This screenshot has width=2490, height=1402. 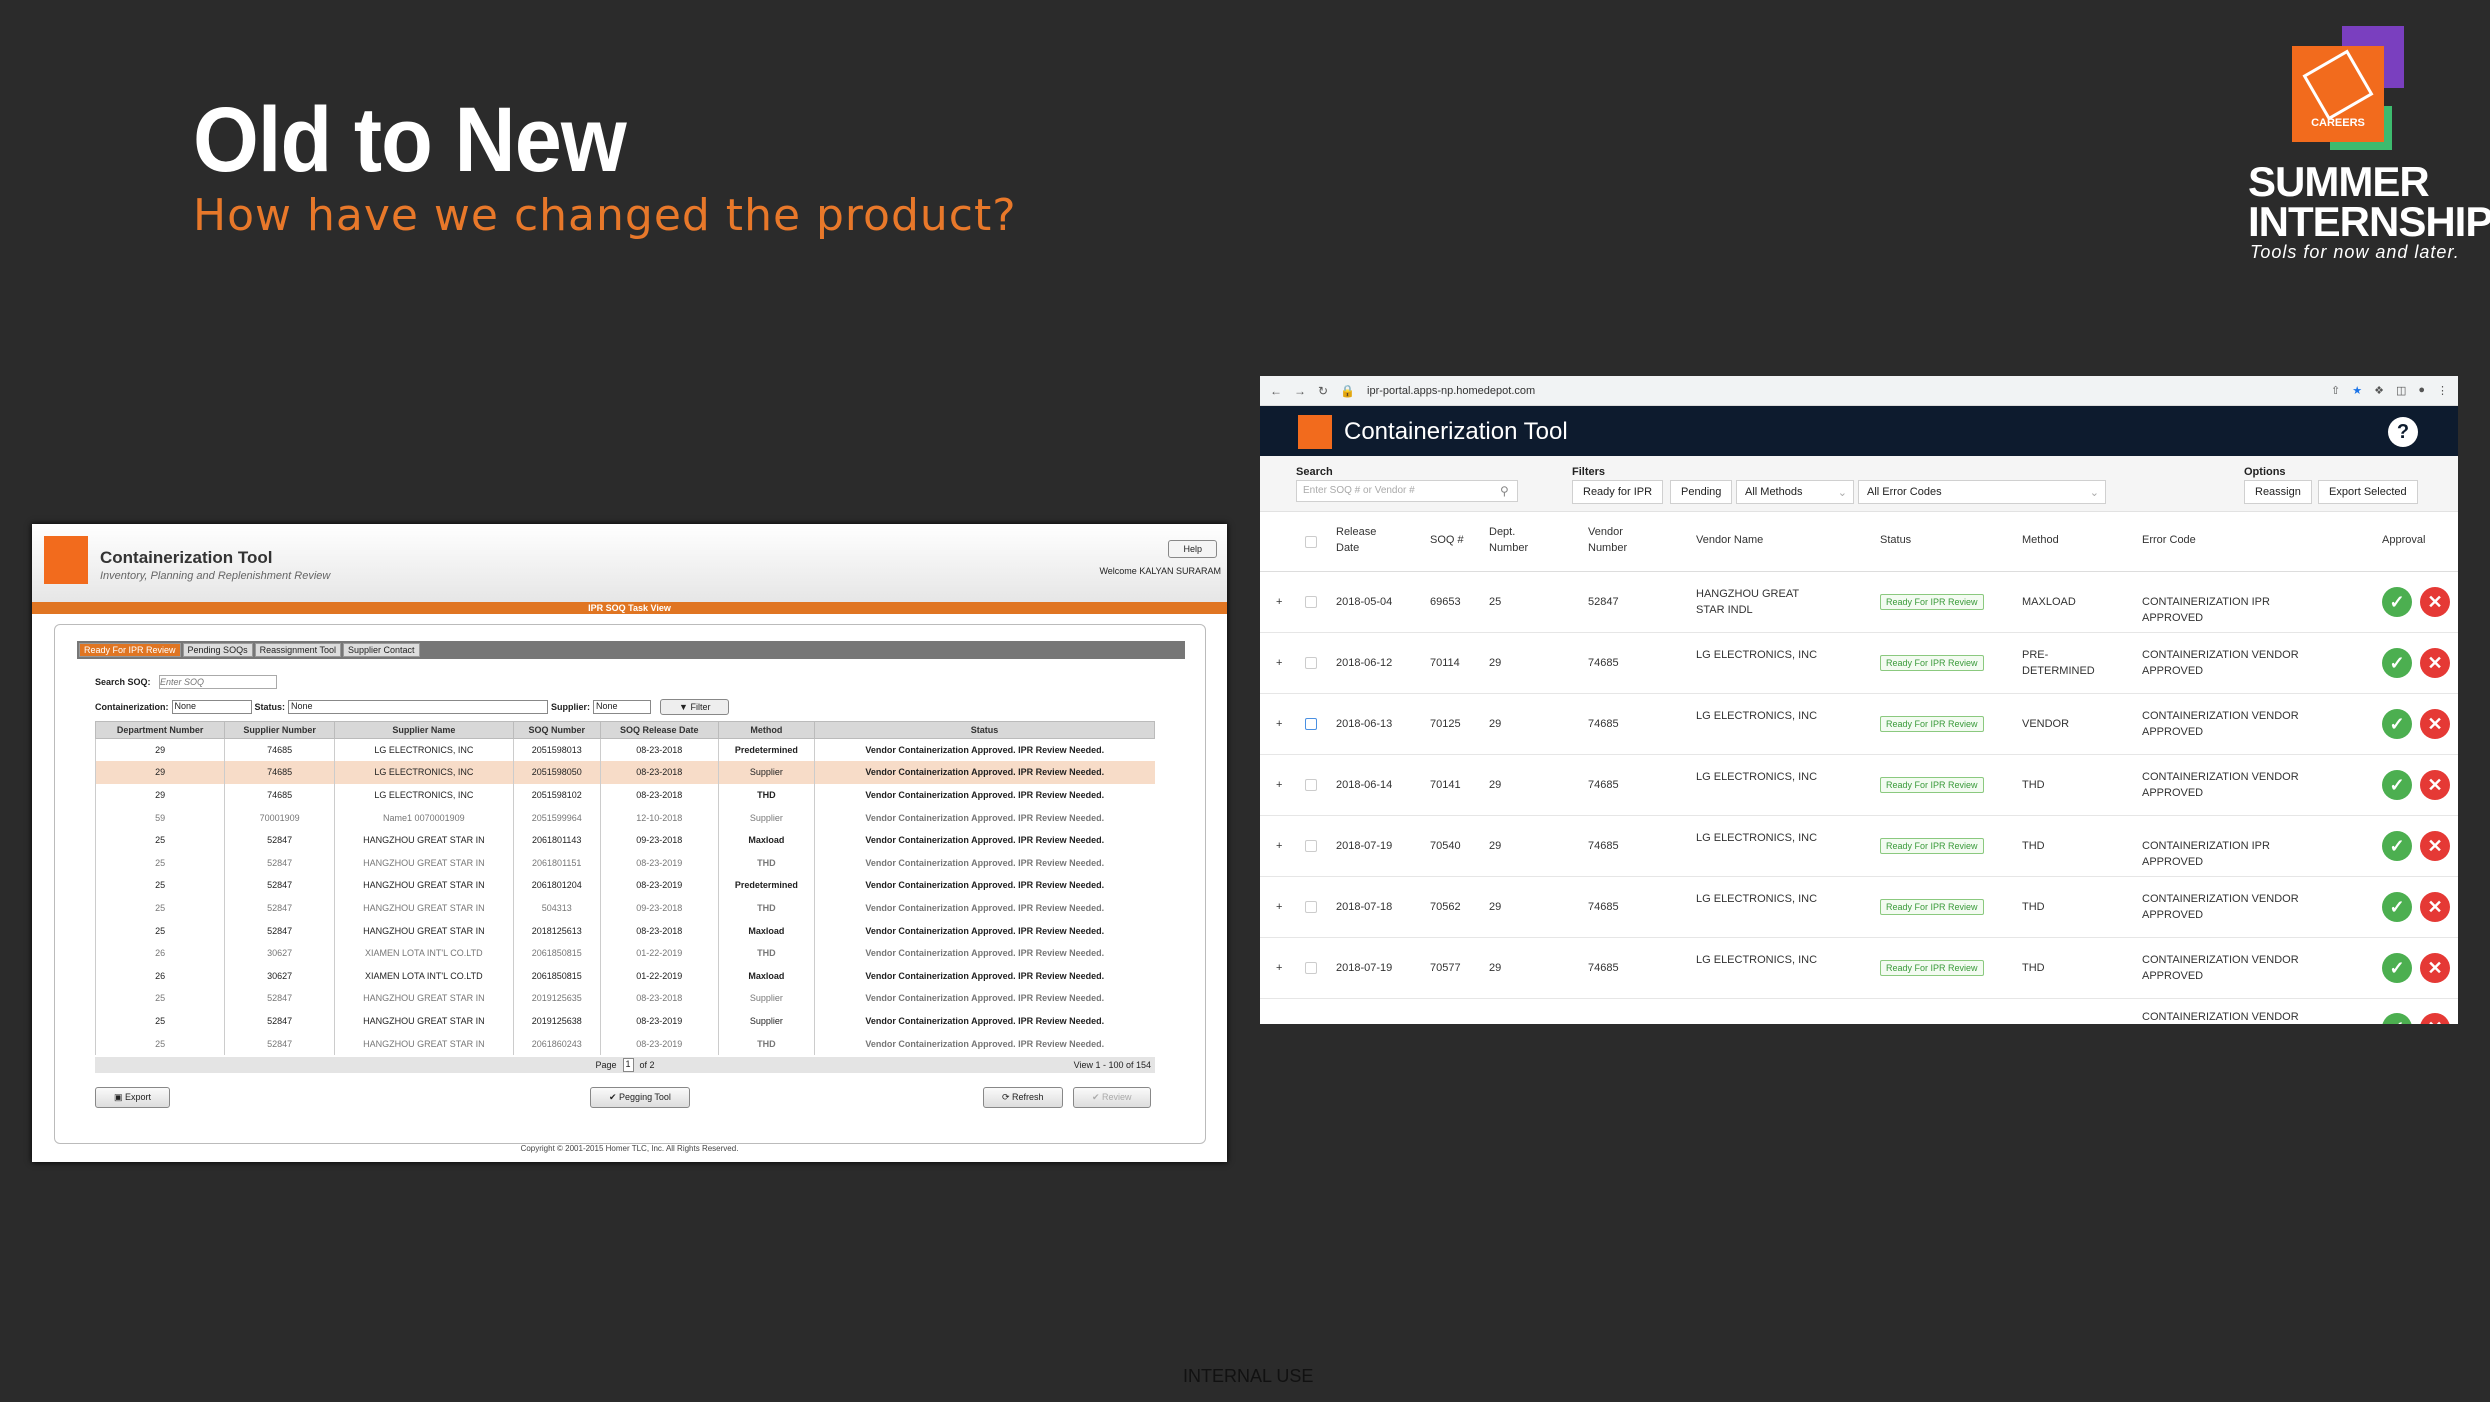 I want to click on table-row-partial: CONTAINERIZATION VENDOR ✓ ✕, so click(x=1859, y=1011).